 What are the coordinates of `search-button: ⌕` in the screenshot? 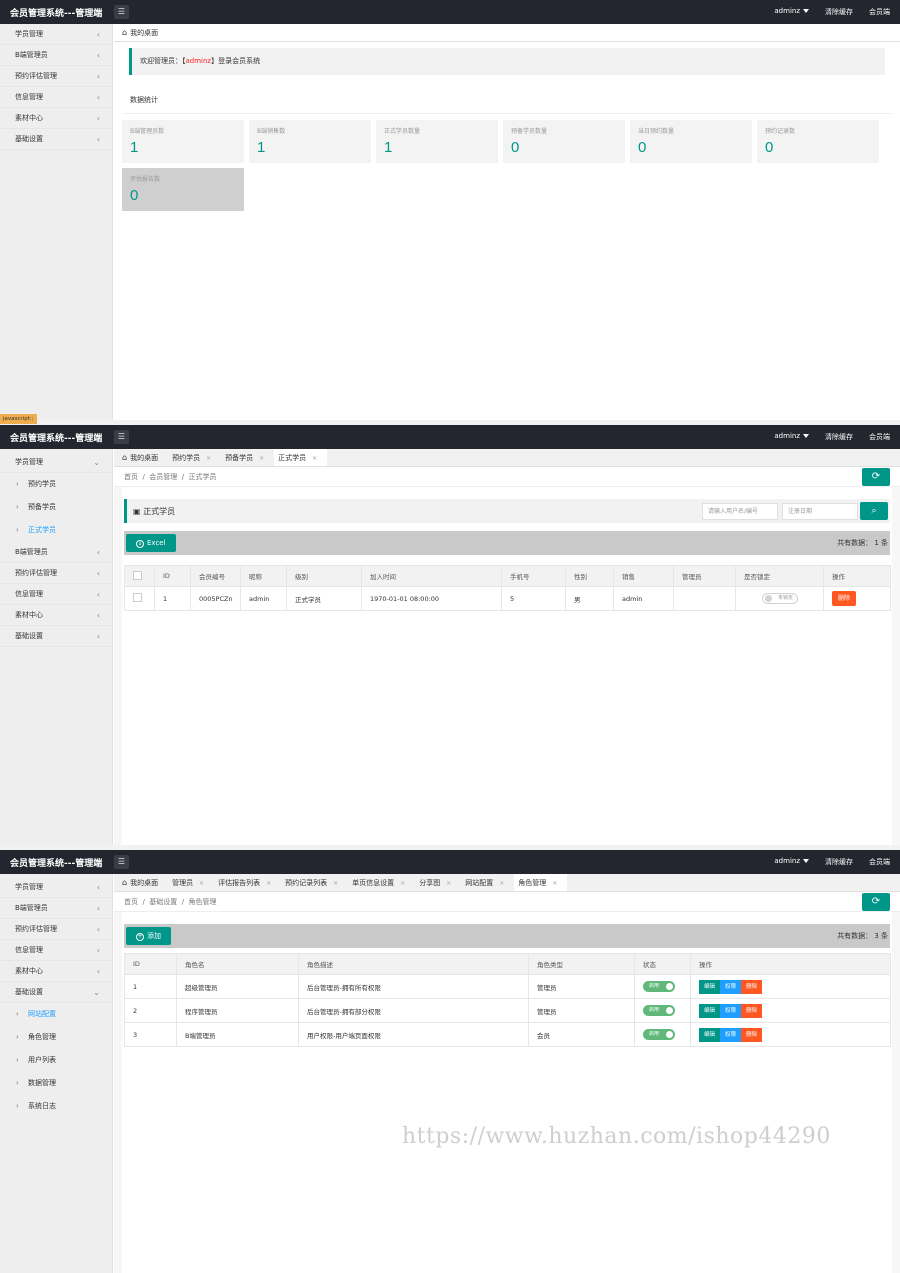 It's located at (874, 511).